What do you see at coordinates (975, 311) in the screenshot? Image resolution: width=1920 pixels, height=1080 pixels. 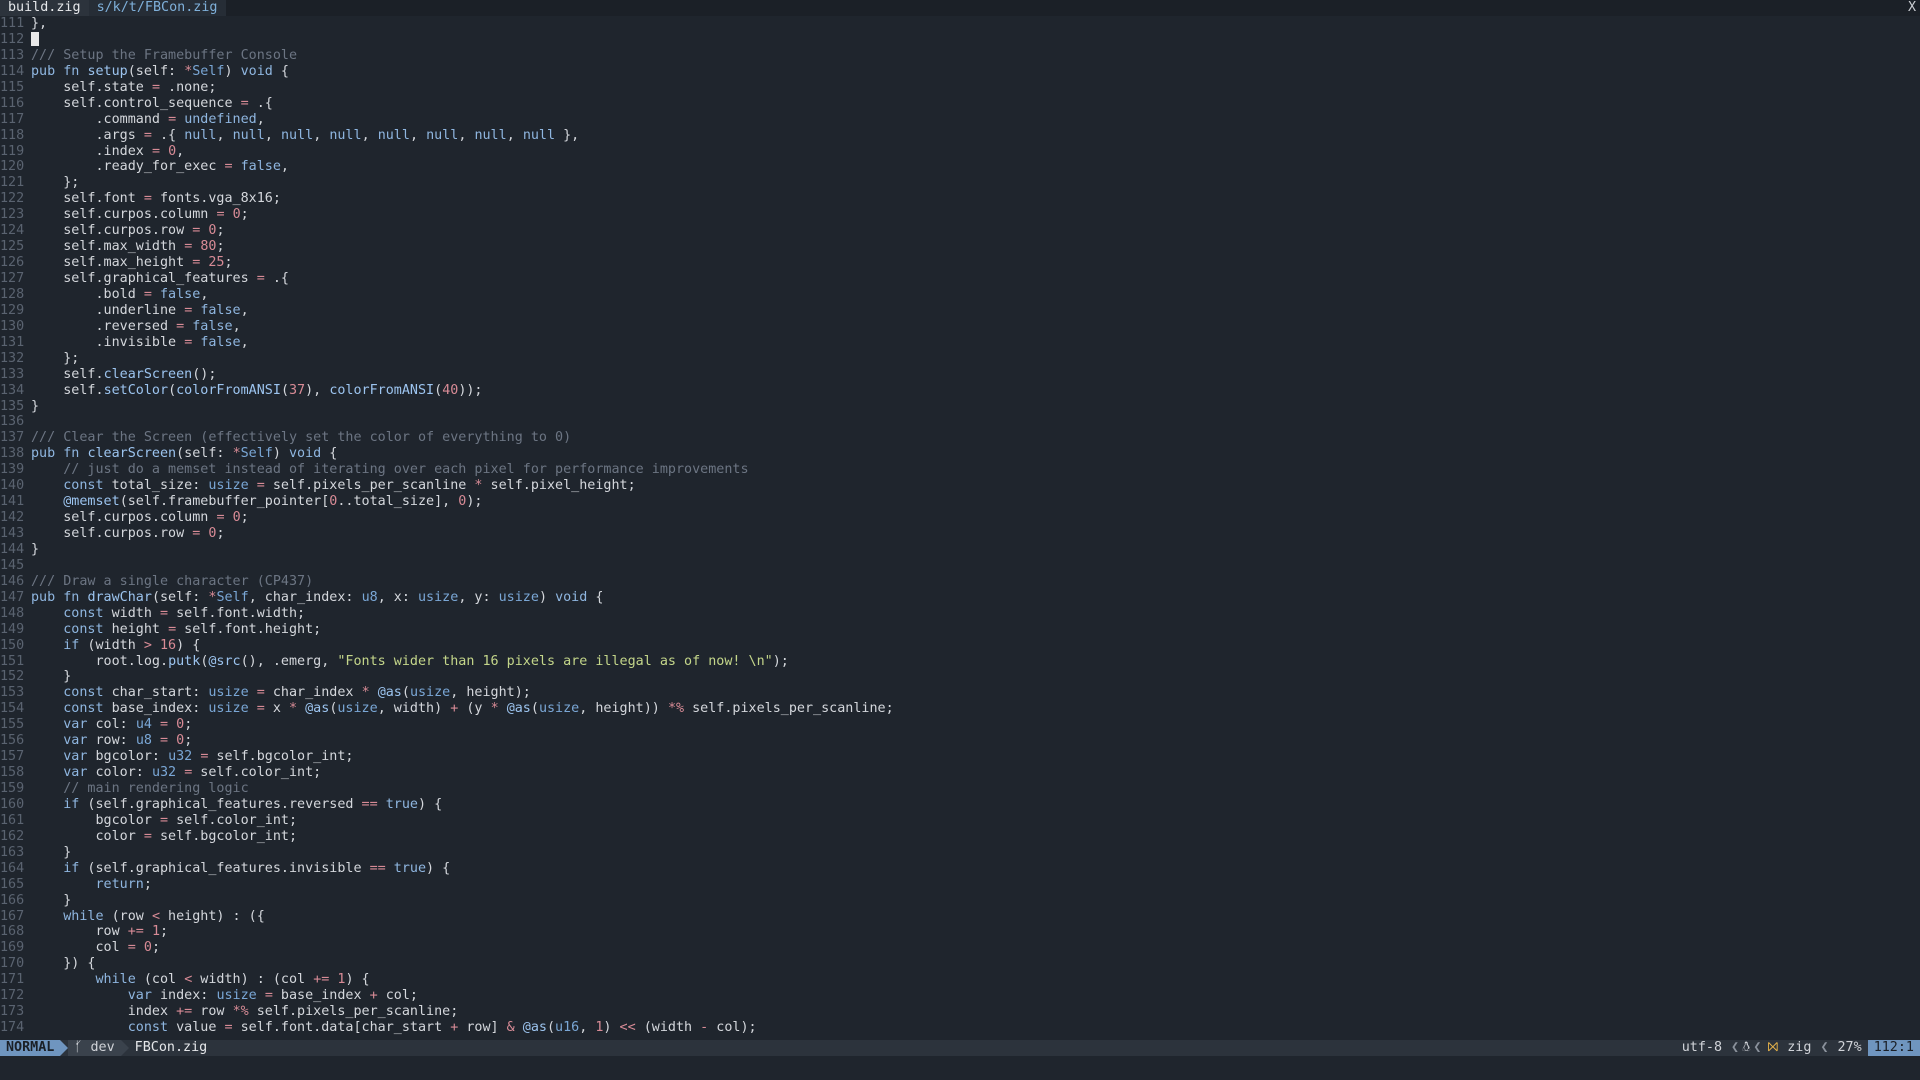 I see `code-text: .underline = false,` at bounding box center [975, 311].